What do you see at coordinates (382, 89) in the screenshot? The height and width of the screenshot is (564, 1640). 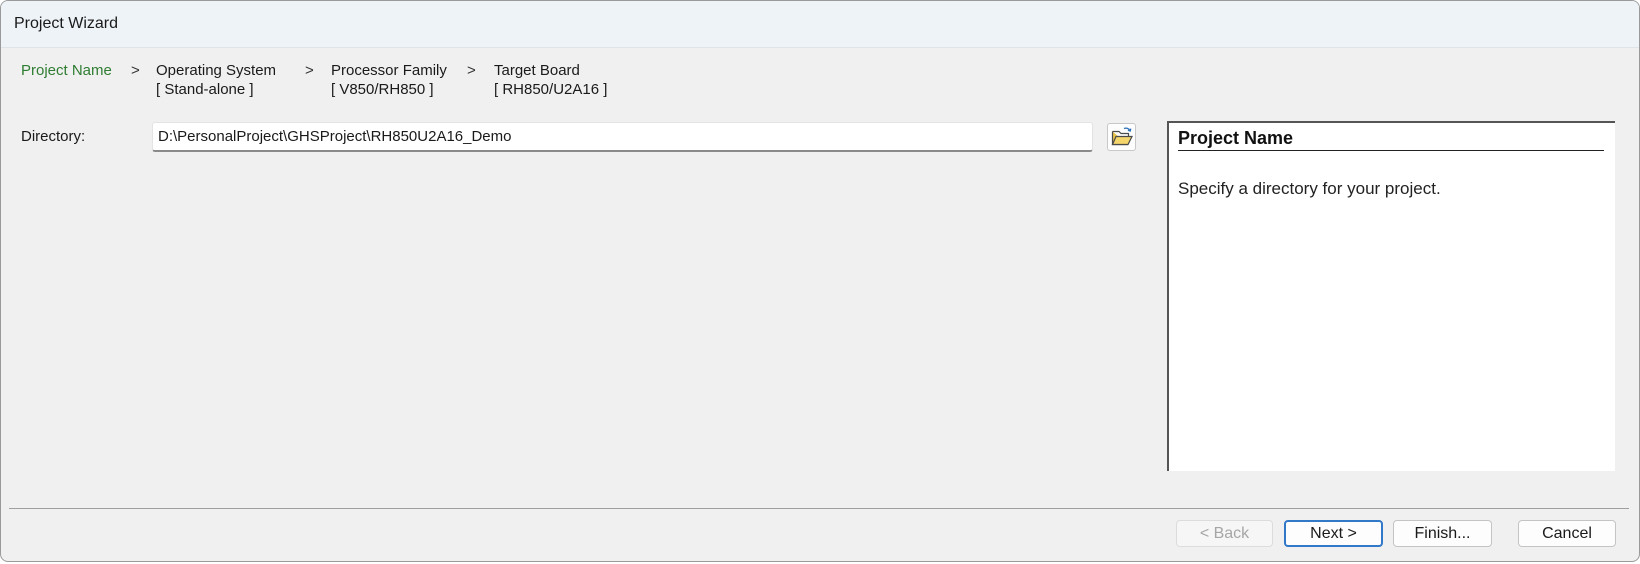 I see `breadcrumb-step-value: [ V850/RH850 ]` at bounding box center [382, 89].